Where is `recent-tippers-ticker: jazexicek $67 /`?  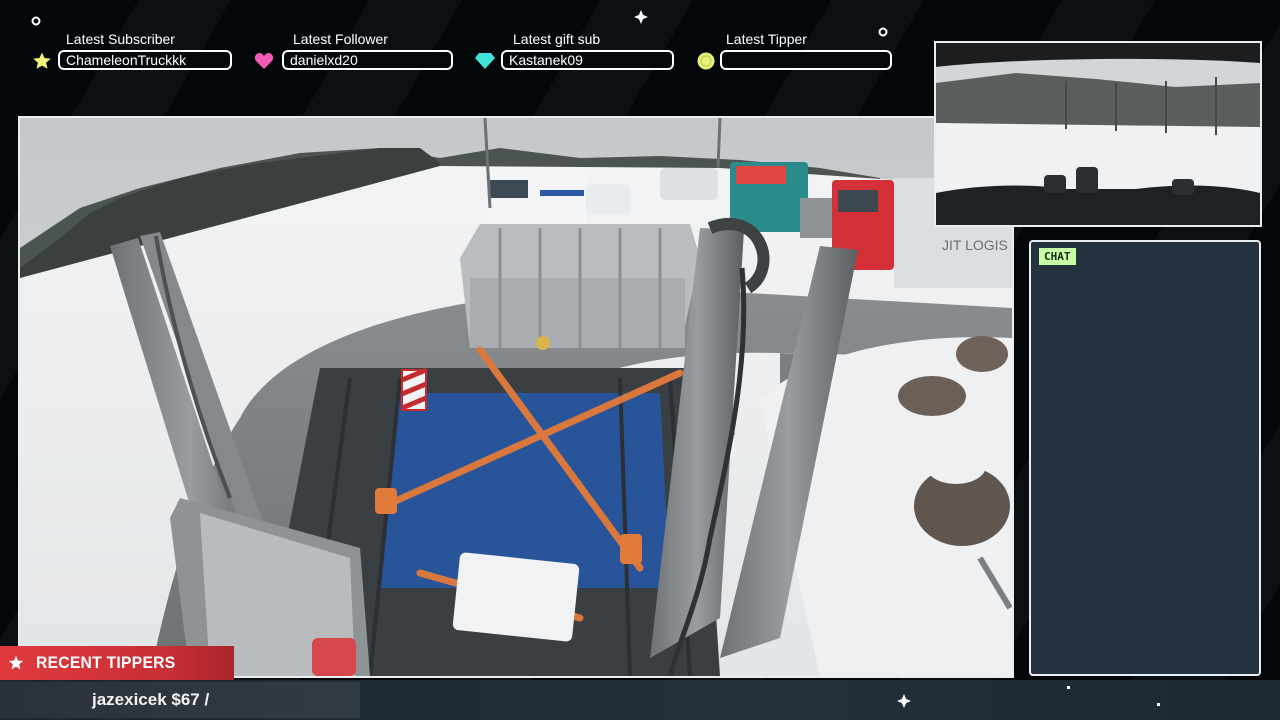
recent-tippers-ticker: jazexicek $67 / is located at coordinates (180, 700).